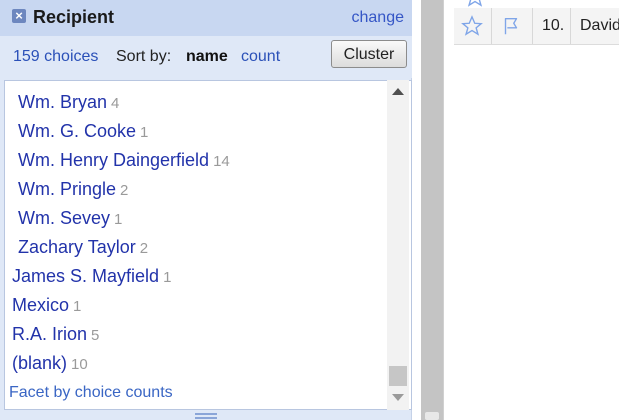 The image size is (619, 420). Describe the element at coordinates (64, 218) in the screenshot. I see `choice-name: Wm. Sevey` at that location.